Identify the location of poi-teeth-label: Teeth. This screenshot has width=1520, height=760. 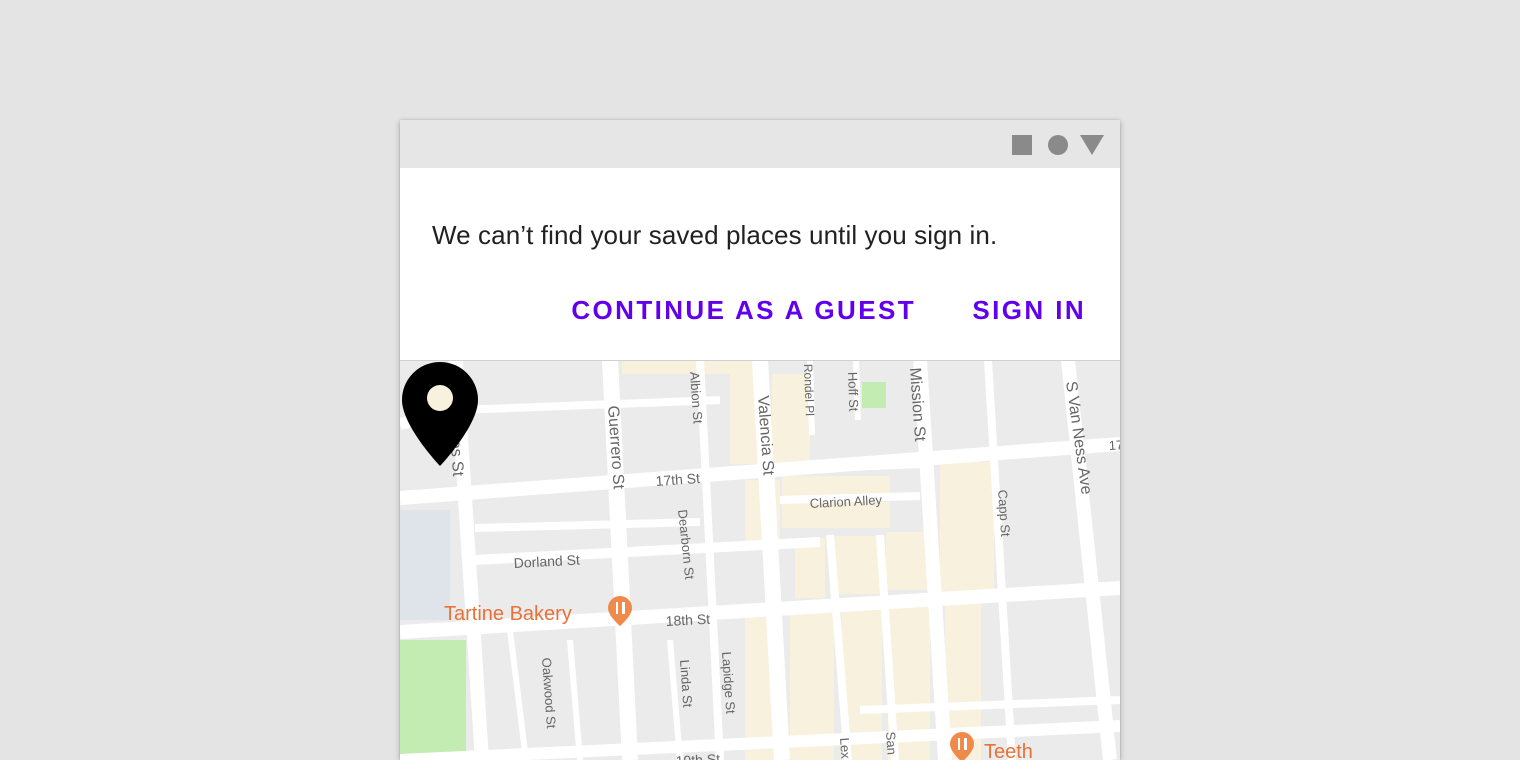
(1008, 750).